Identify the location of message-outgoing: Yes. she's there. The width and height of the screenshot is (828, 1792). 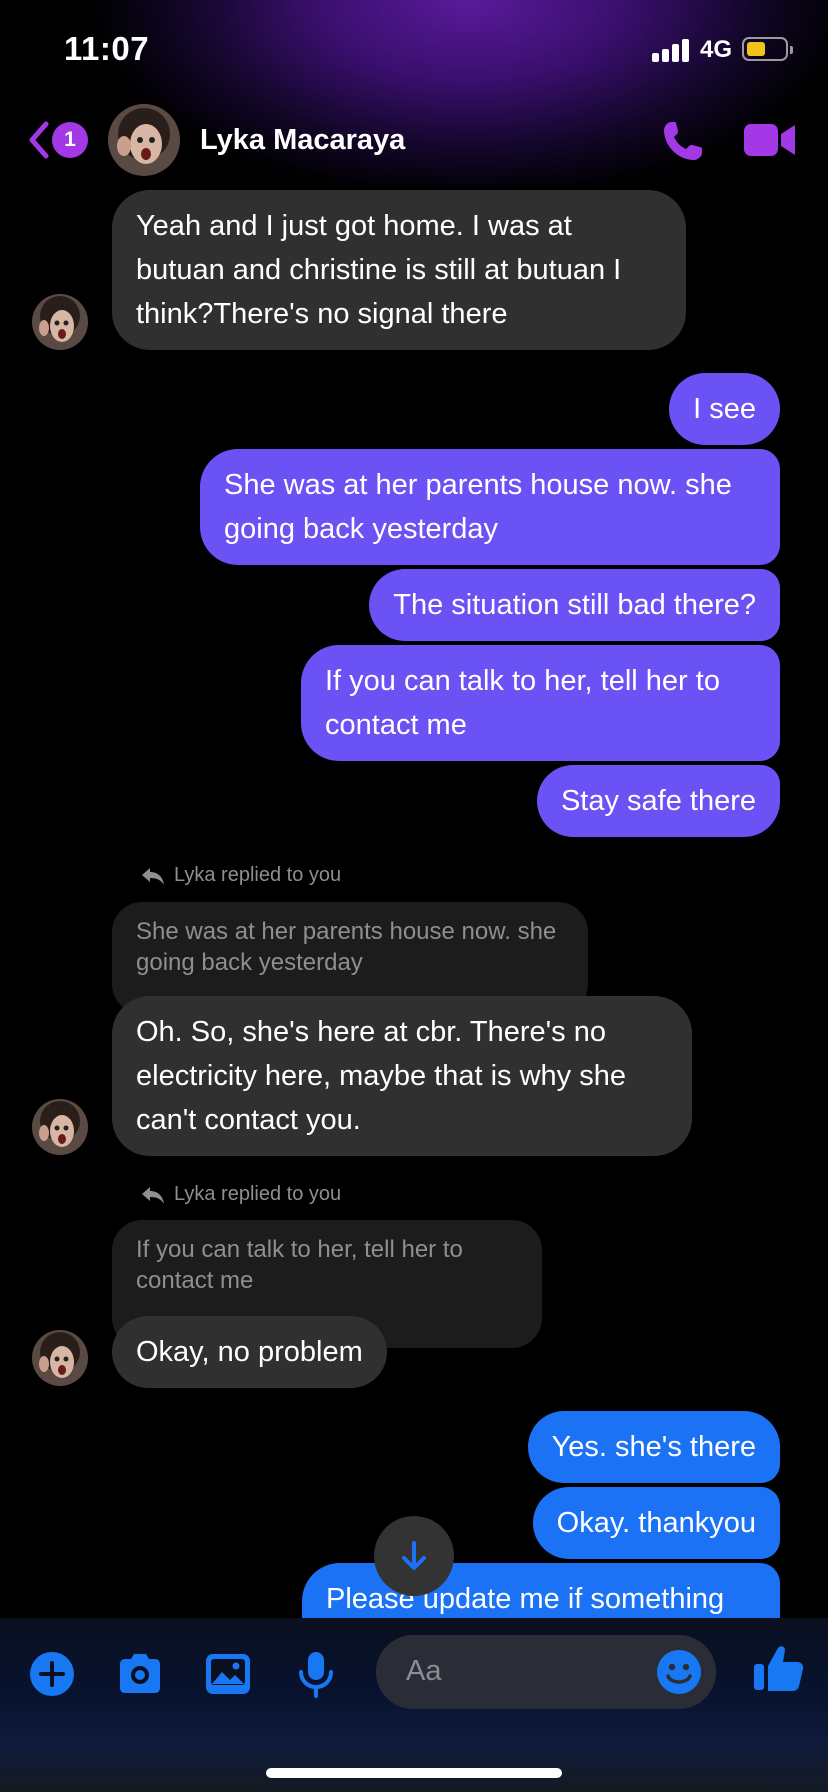
(653, 1447).